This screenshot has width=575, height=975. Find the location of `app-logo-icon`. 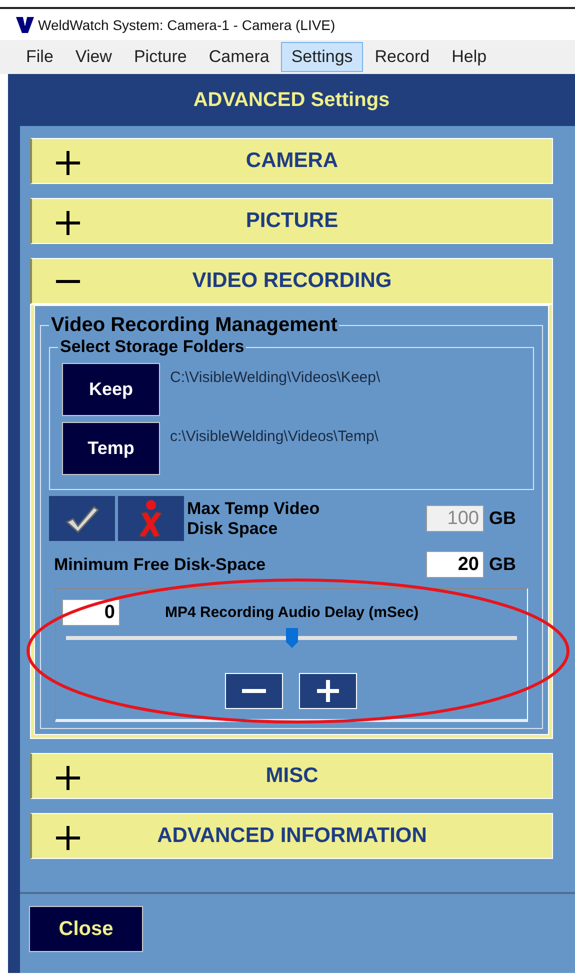

app-logo-icon is located at coordinates (25, 24).